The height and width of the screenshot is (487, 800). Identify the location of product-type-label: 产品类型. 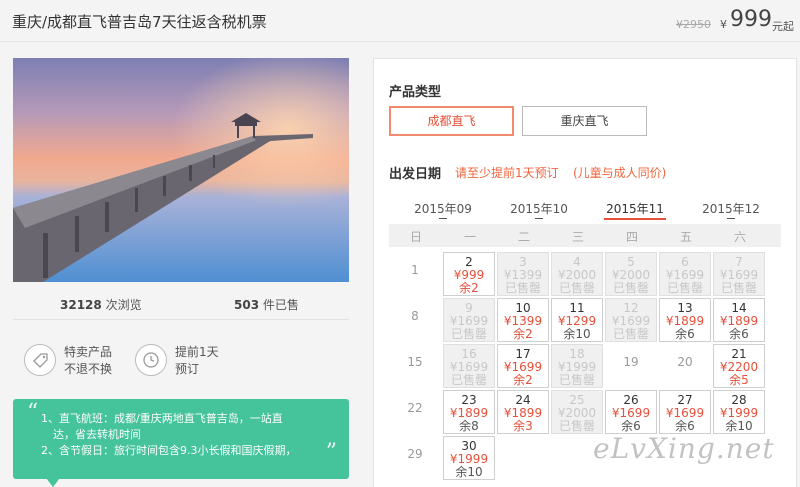
(415, 92).